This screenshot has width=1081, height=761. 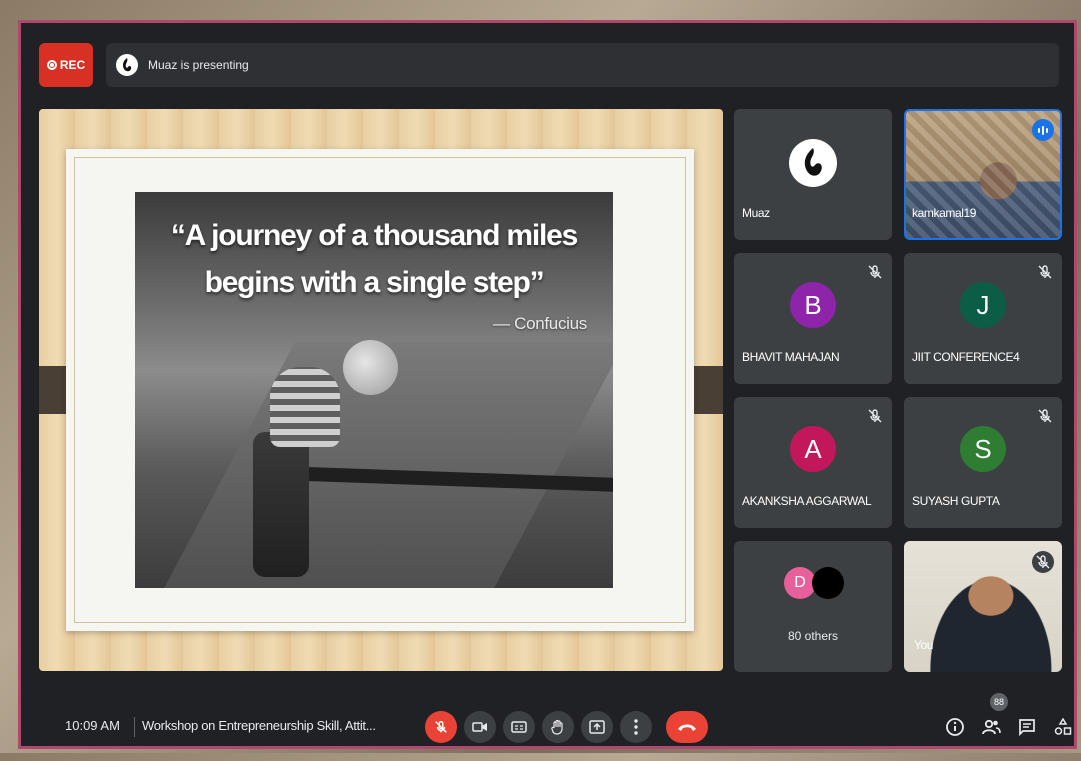 What do you see at coordinates (813, 449) in the screenshot?
I see `participant-avatar: A` at bounding box center [813, 449].